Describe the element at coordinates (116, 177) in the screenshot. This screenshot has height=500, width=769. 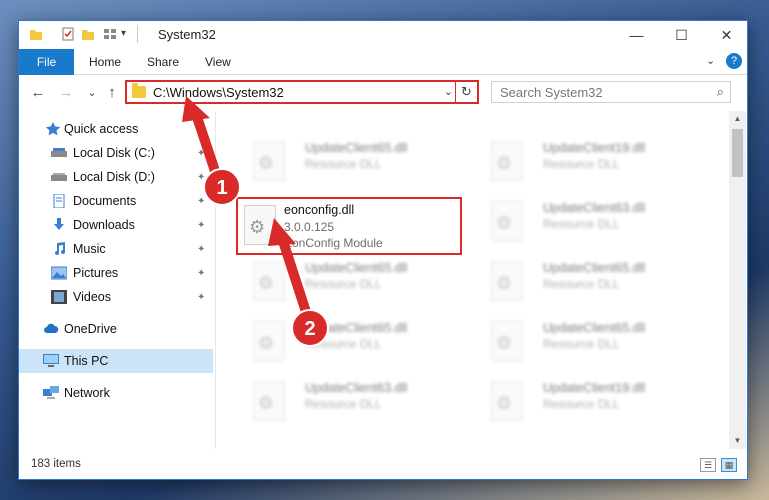
I see `sidebar-item-local-disk-d: Local Disk (D:) ✦` at that location.